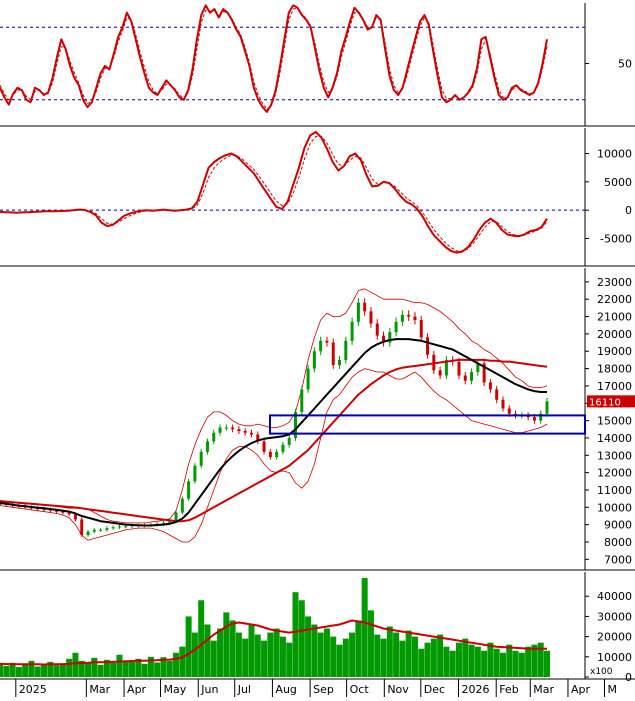  What do you see at coordinates (614, 351) in the screenshot?
I see `y-tick-label-2-4: 19000` at bounding box center [614, 351].